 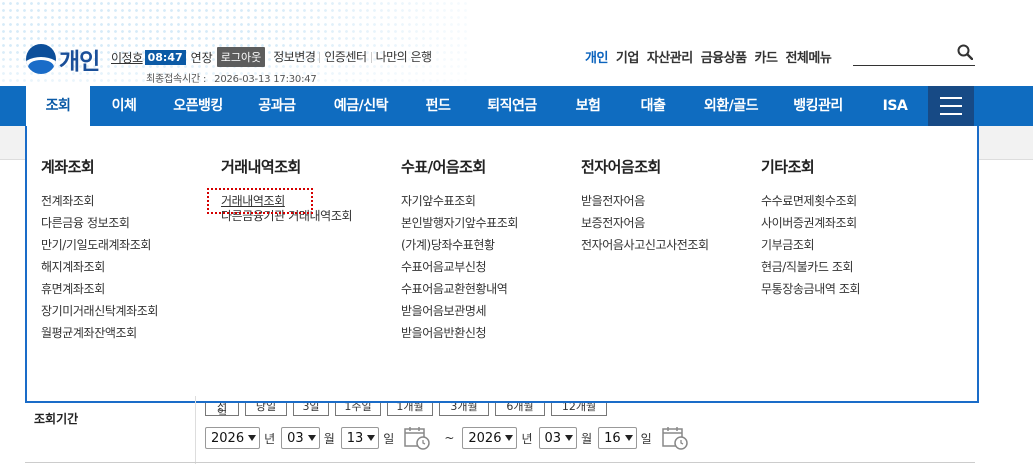 What do you see at coordinates (810, 271) in the screenshot?
I see `menu-link: 현금/직불카드 조회` at bounding box center [810, 271].